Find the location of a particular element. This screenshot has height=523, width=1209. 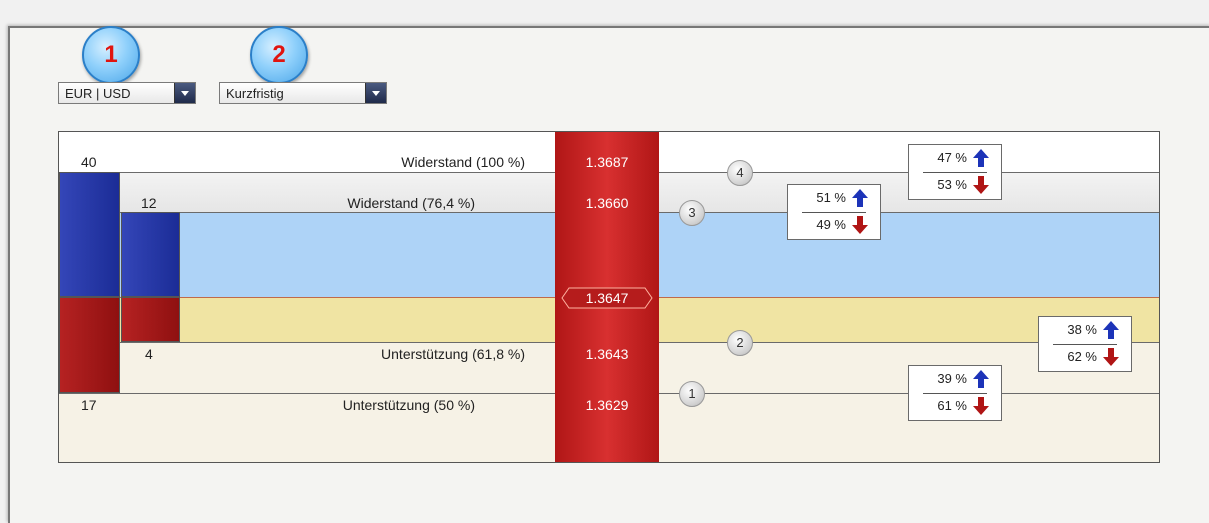

level-value-support-50: 1.3629 is located at coordinates (607, 405).